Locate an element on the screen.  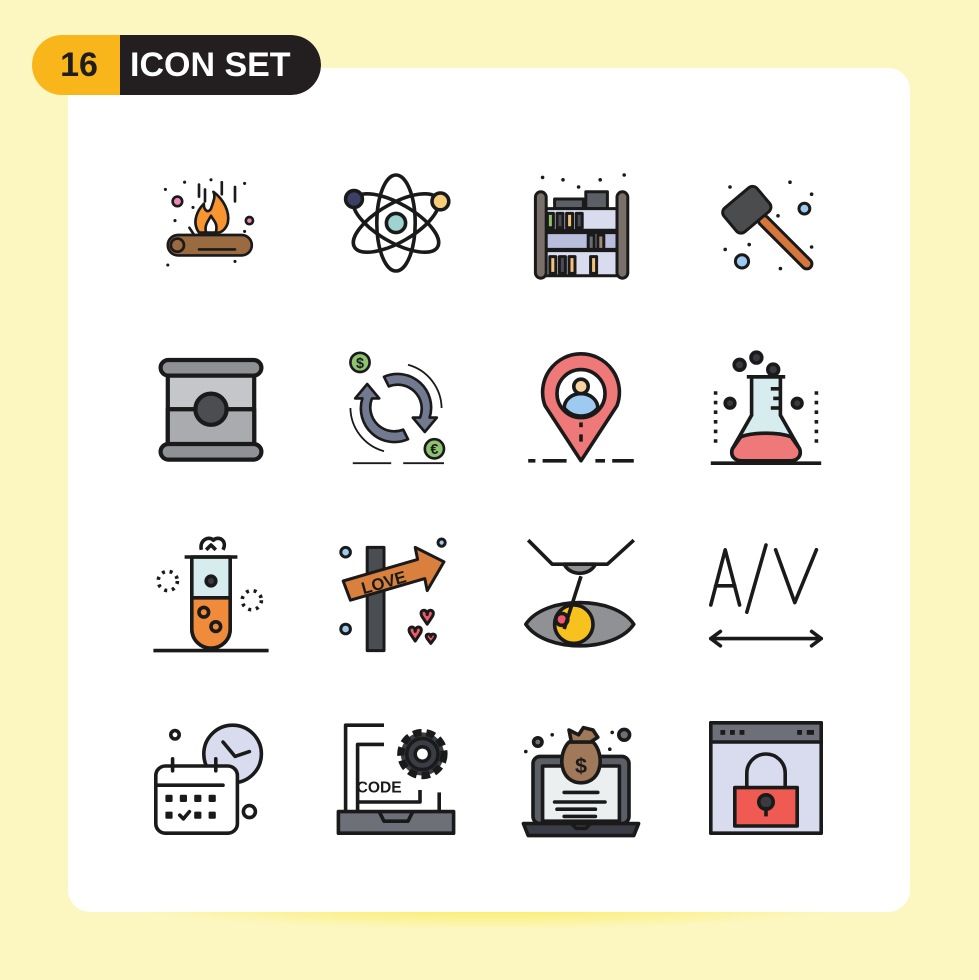
bookshelf-icon is located at coordinates (581, 226).